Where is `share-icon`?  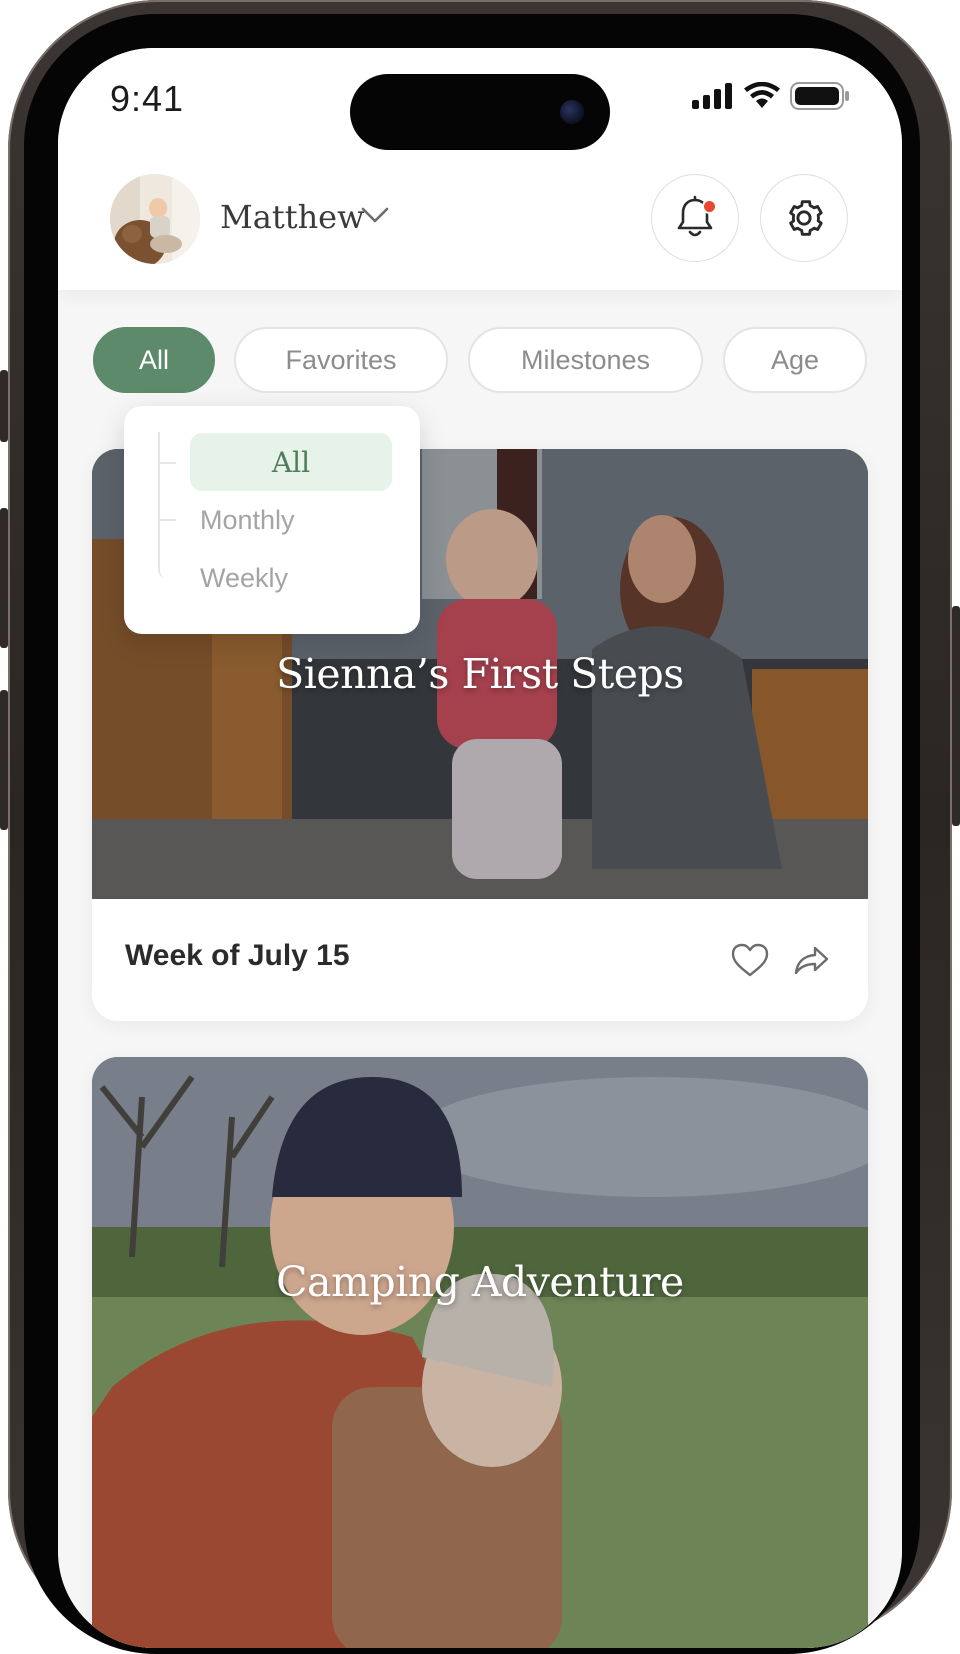
share-icon is located at coordinates (812, 960).